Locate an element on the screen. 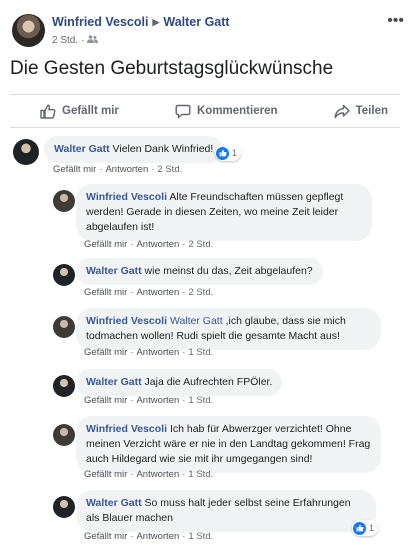  reply-text: wie meinst du das, Zeit abgelaufen? is located at coordinates (228, 271).